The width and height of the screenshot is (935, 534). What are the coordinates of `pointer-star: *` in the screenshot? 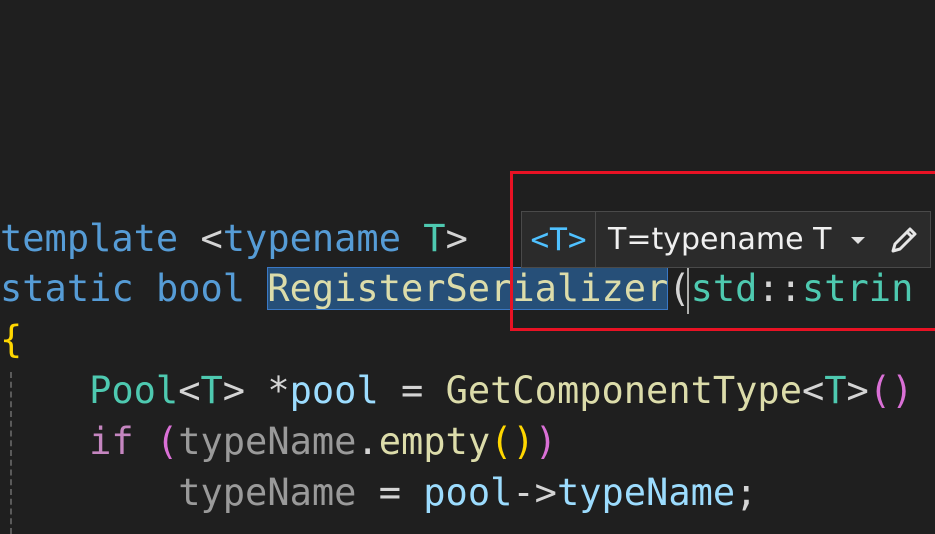 It's located at (267, 390).